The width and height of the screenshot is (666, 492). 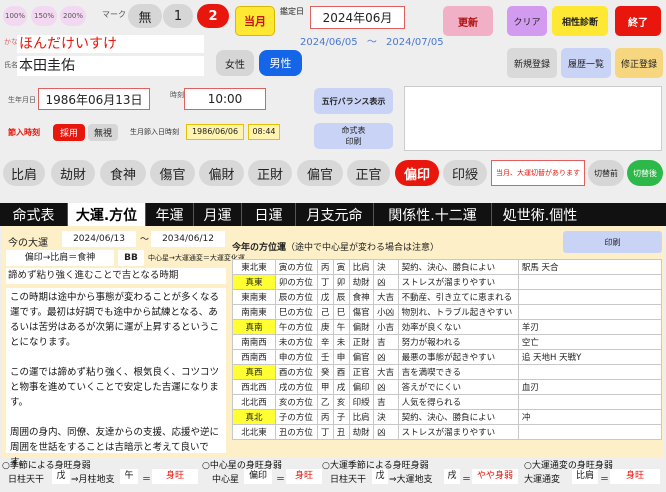 I want to click on fortune-cell: 真東, so click(x=254, y=282).